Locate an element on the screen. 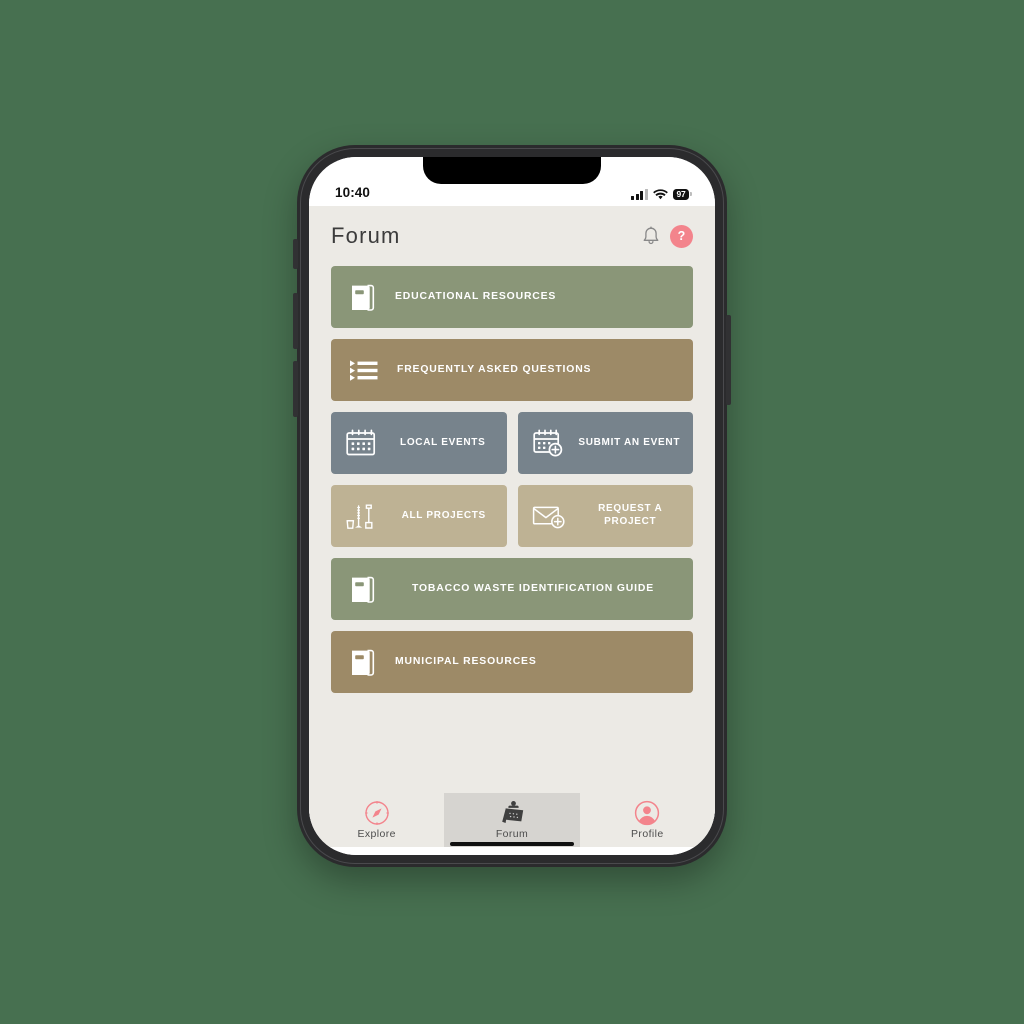 Image resolution: width=1024 pixels, height=1024 pixels. tab-label: Profile is located at coordinates (647, 834).